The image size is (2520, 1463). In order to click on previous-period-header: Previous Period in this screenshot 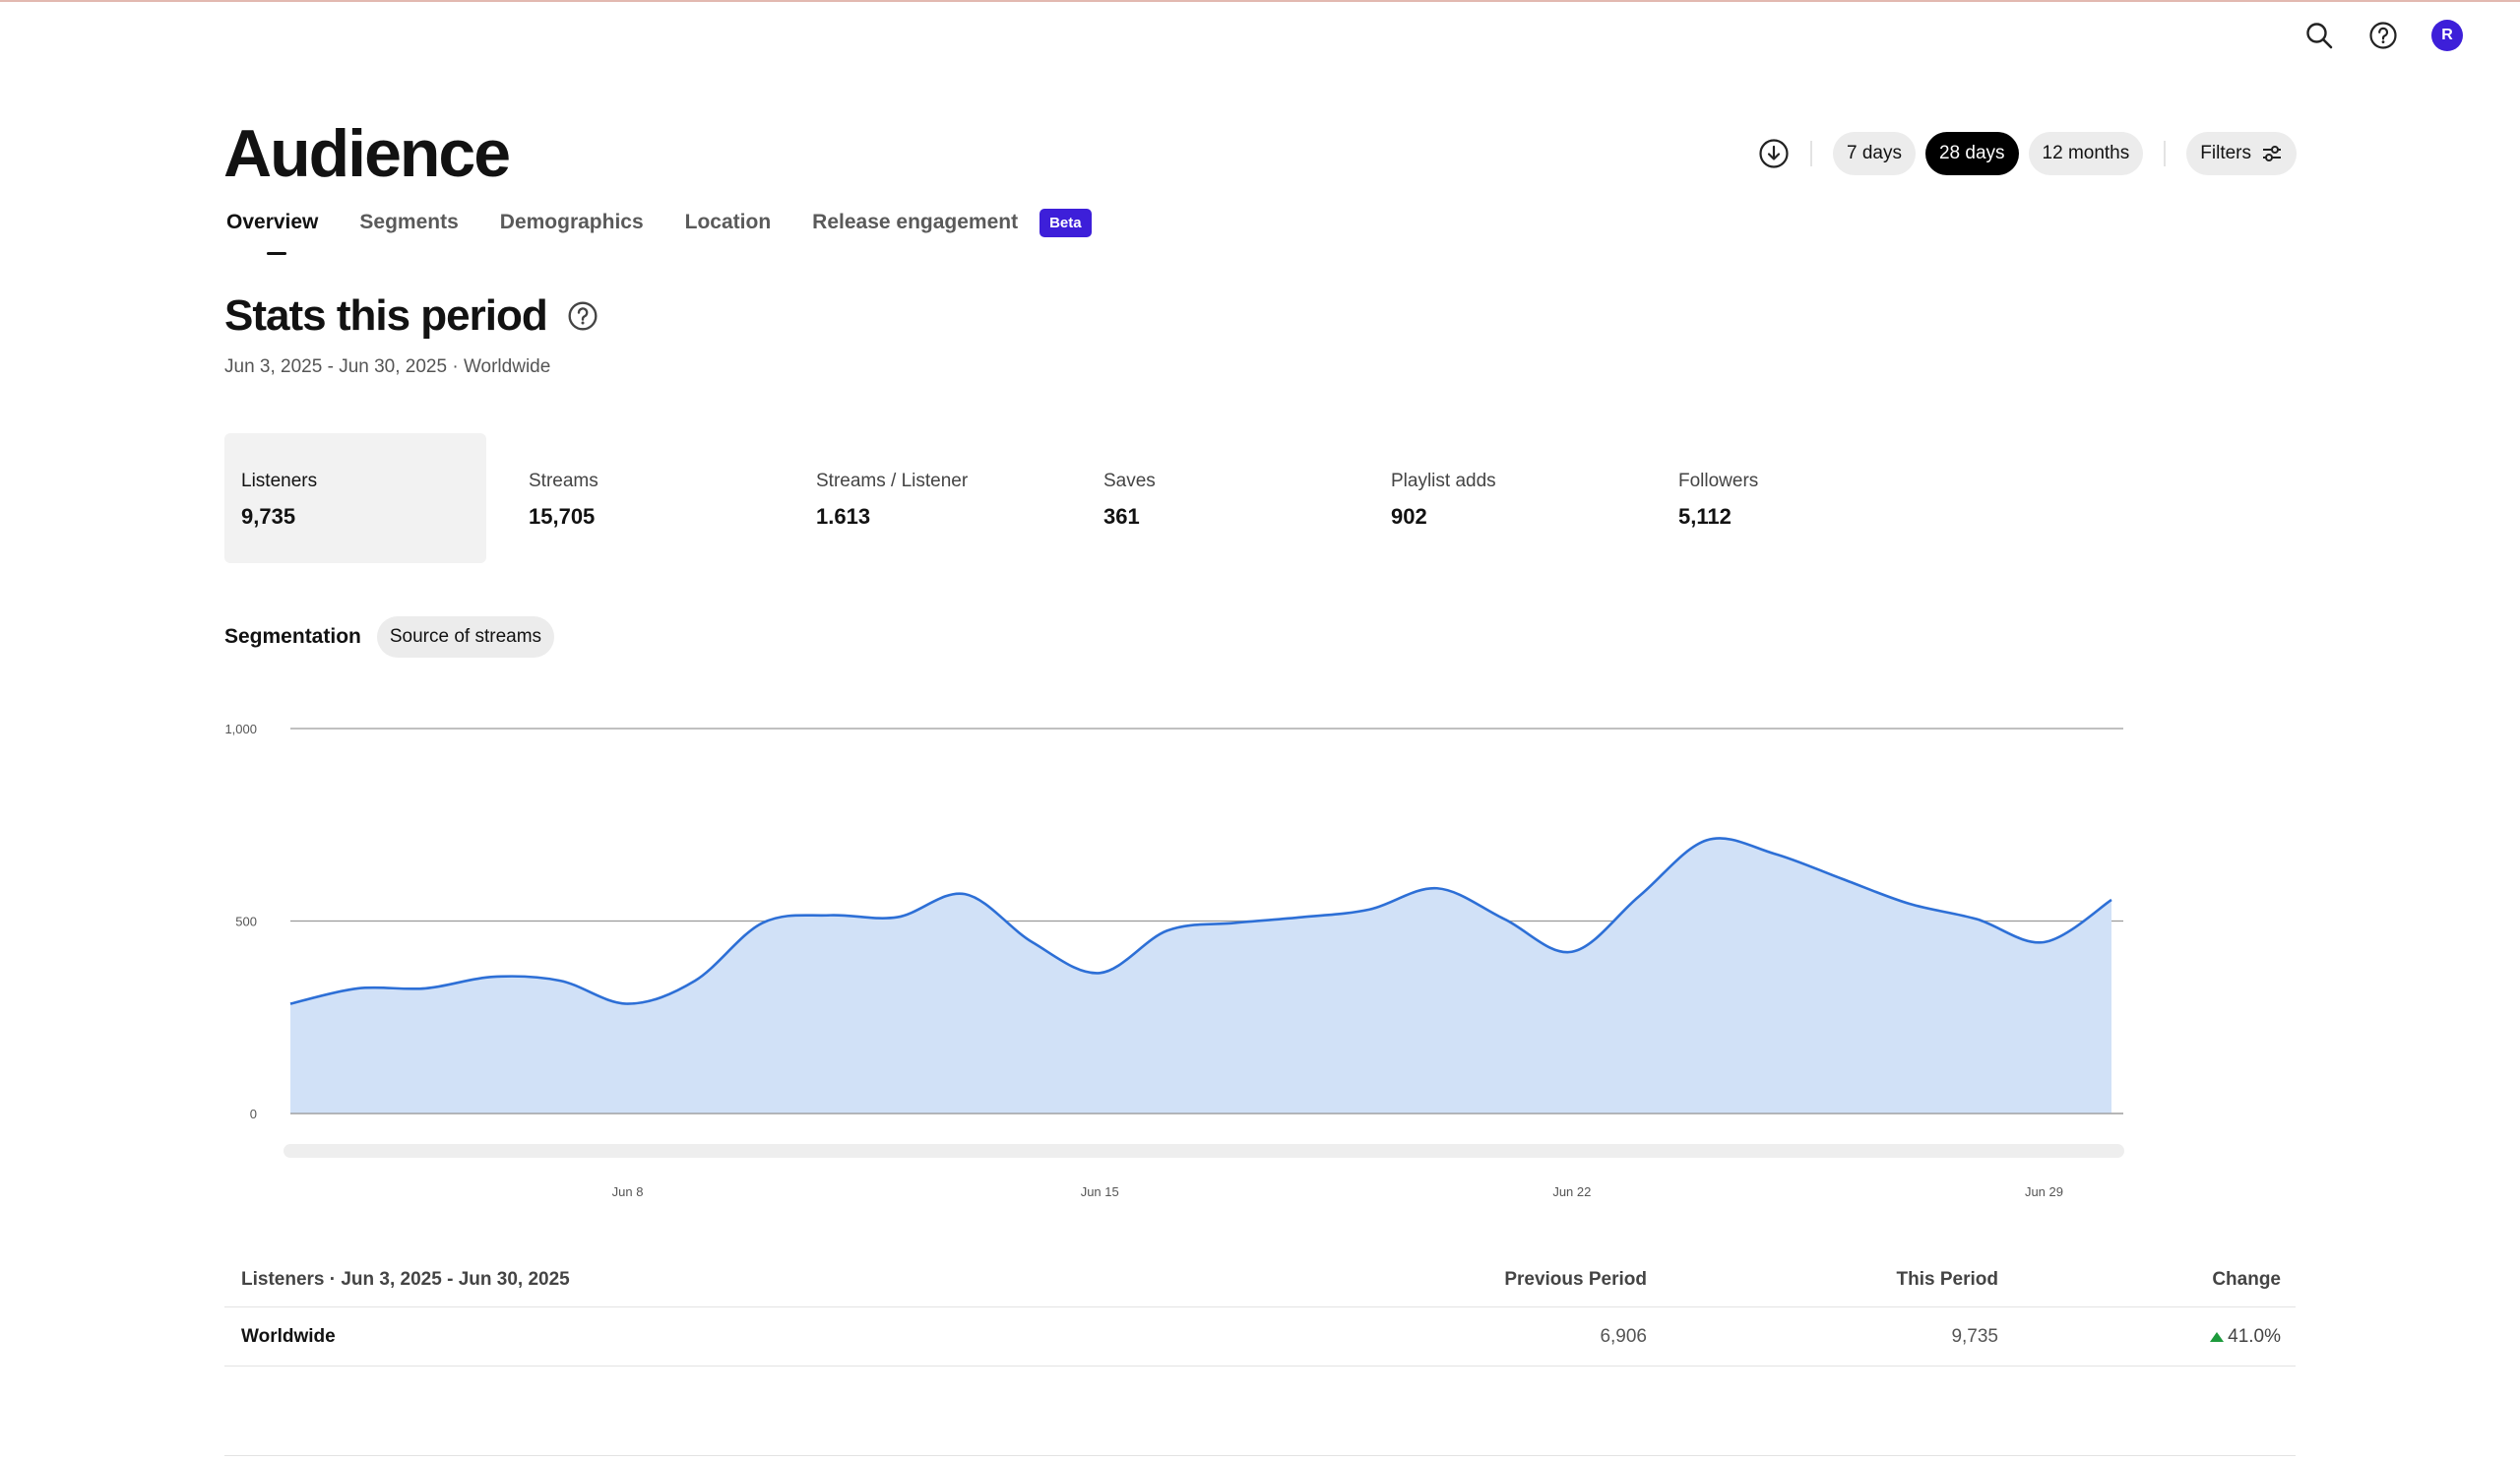, I will do `click(1575, 1279)`.